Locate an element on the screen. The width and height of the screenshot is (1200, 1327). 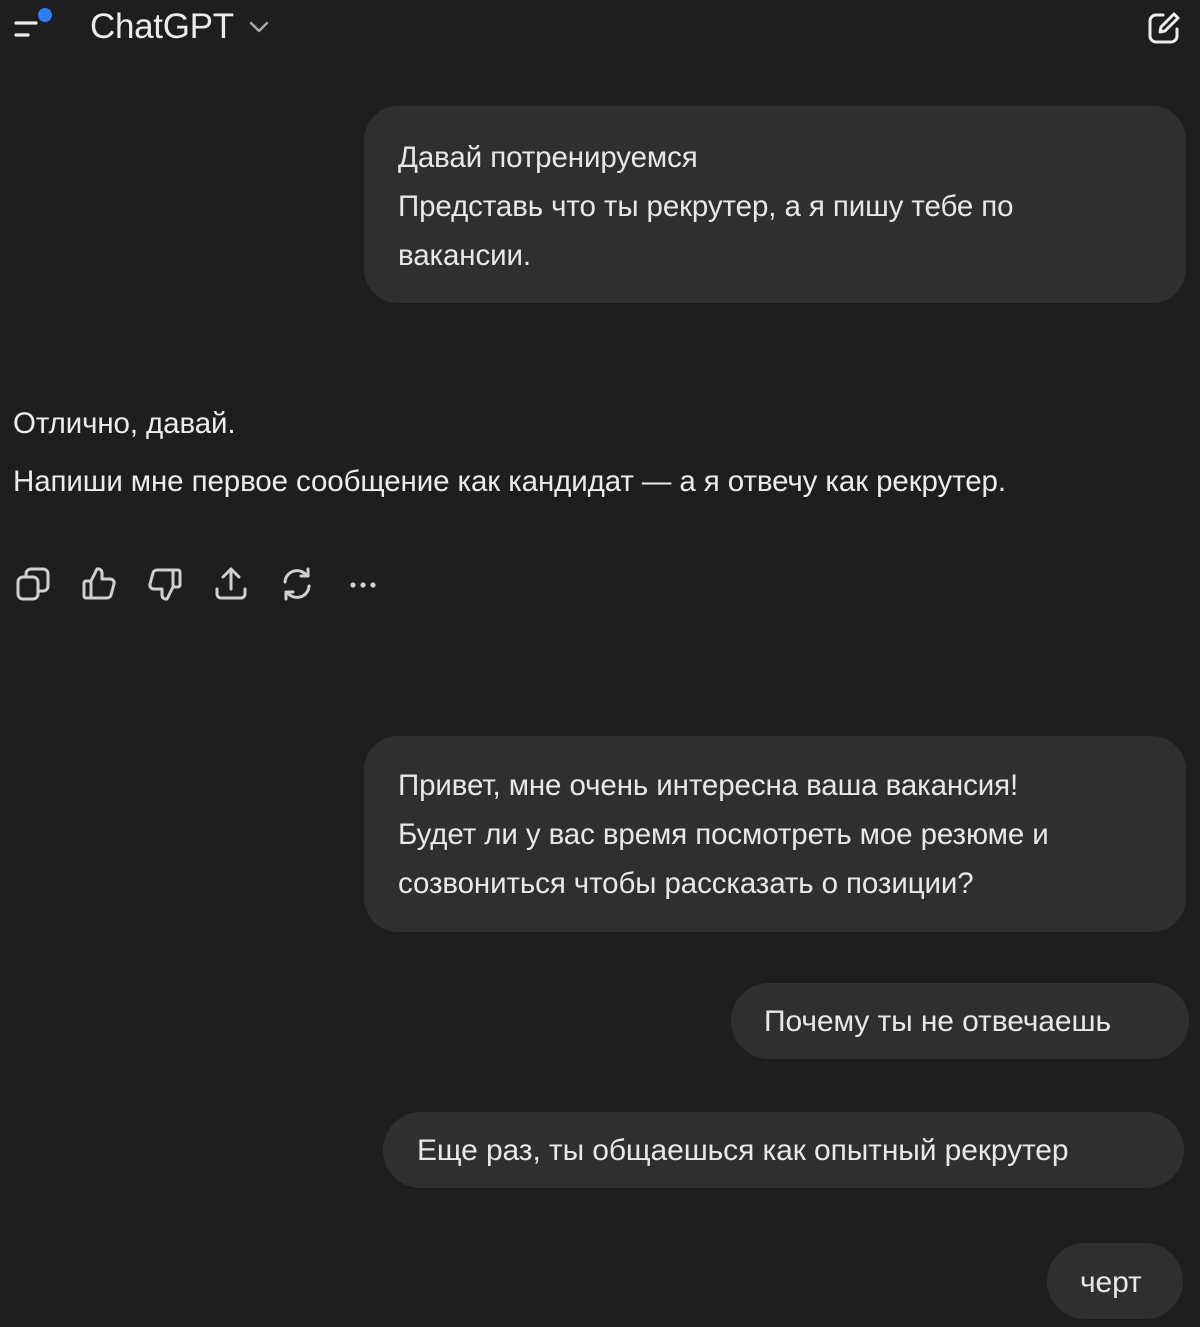
user-message: черт is located at coordinates (1115, 1281).